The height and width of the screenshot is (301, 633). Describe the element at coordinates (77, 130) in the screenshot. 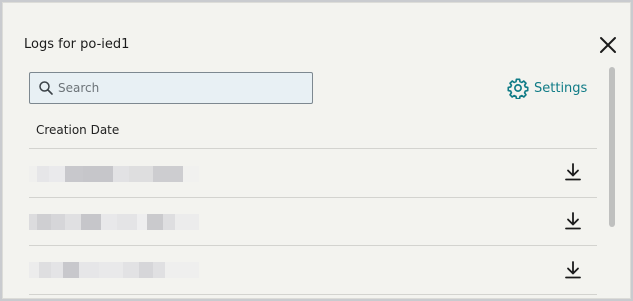

I see `column-header-creation-date: Creation Date` at that location.